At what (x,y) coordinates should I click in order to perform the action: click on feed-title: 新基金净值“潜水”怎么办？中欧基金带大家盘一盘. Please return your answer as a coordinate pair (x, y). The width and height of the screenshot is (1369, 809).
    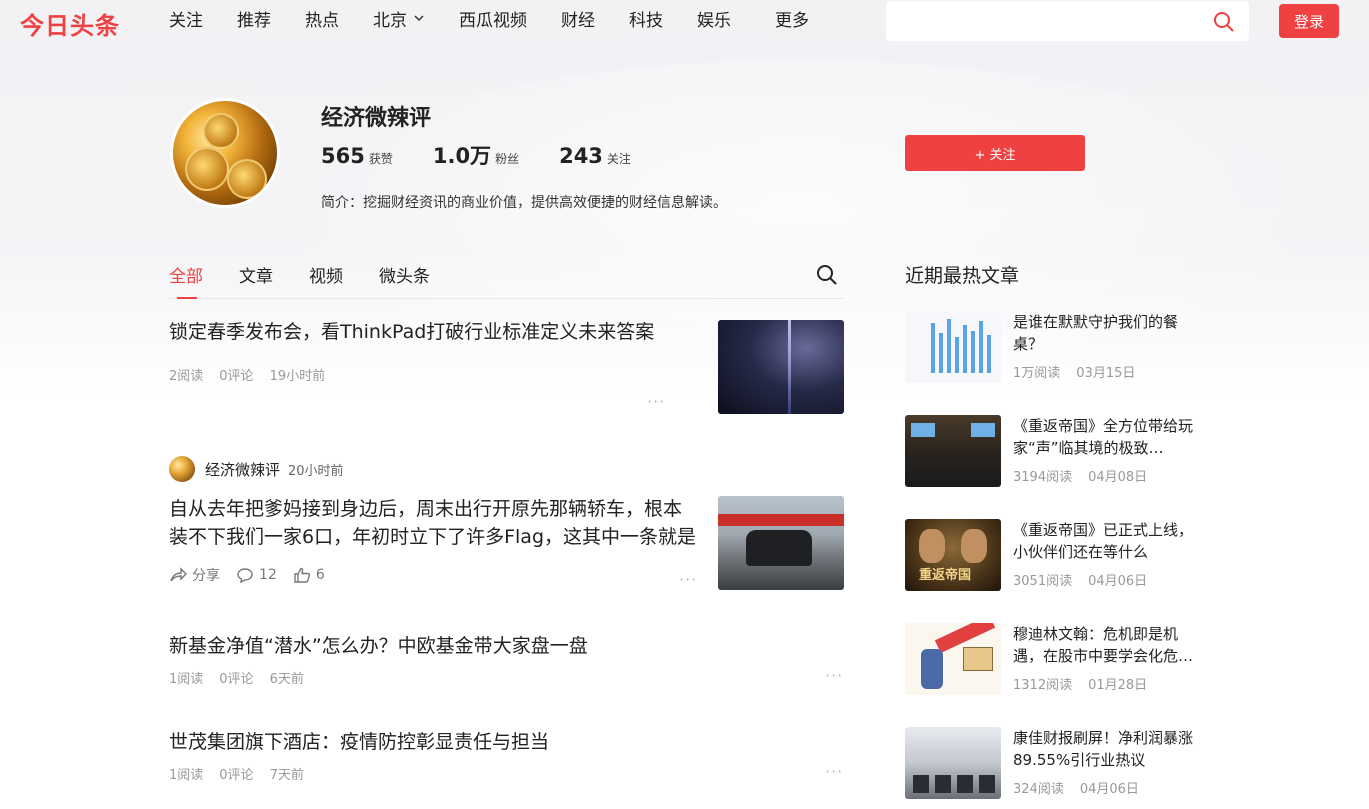
    Looking at the image, I should click on (506, 646).